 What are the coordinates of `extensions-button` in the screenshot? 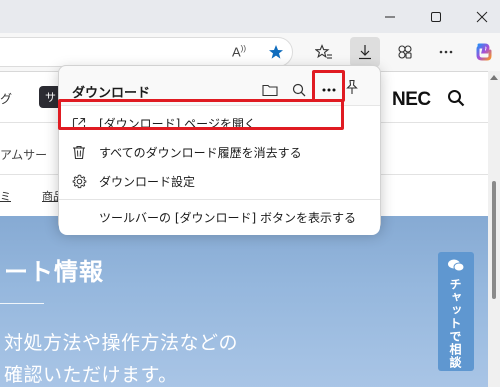 It's located at (405, 52).